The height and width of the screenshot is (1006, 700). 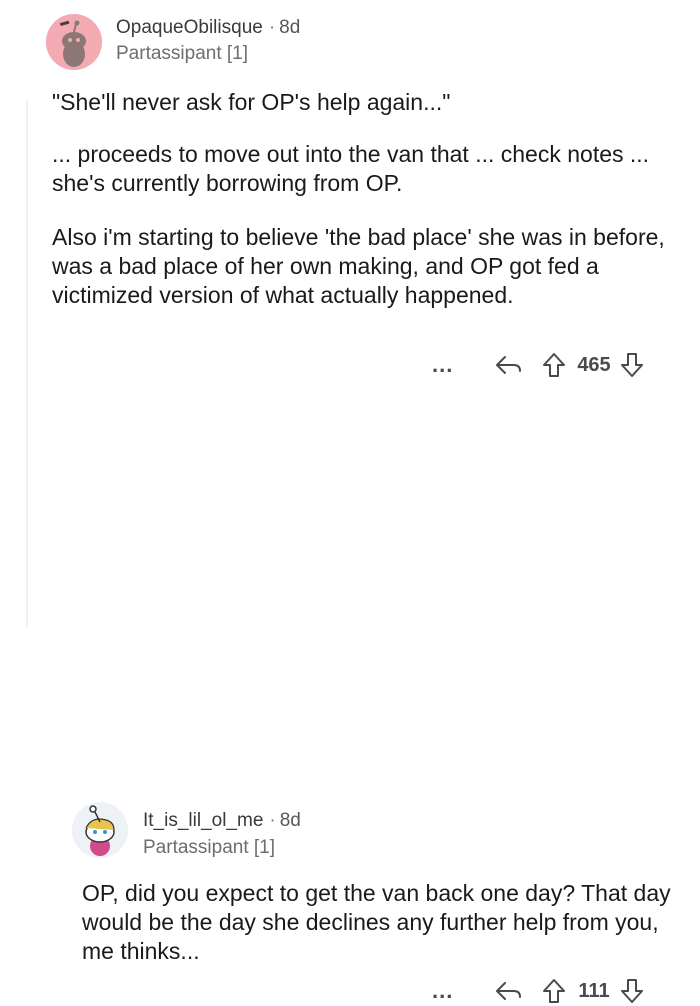 What do you see at coordinates (594, 364) in the screenshot?
I see `vote-score: 465` at bounding box center [594, 364].